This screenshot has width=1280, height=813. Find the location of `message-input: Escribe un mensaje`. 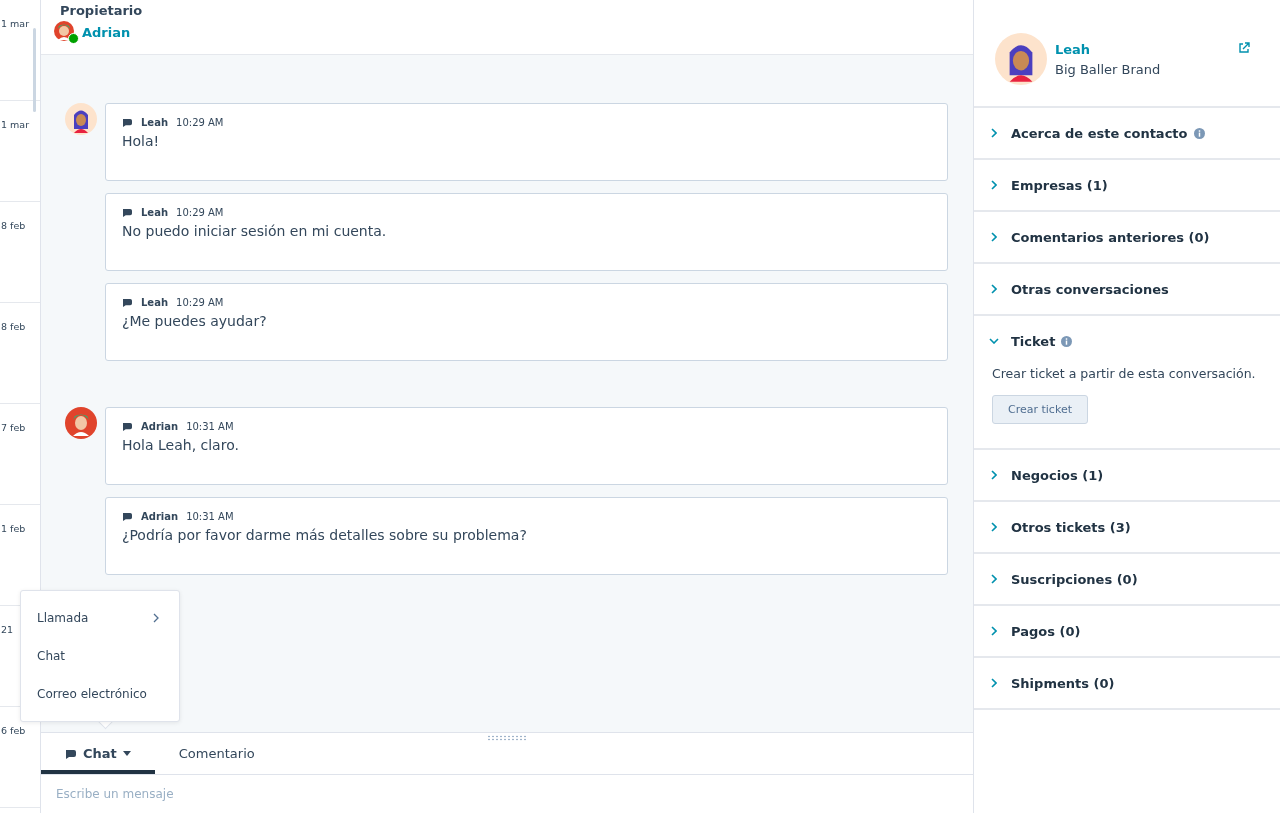

message-input: Escribe un mensaje is located at coordinates (507, 794).